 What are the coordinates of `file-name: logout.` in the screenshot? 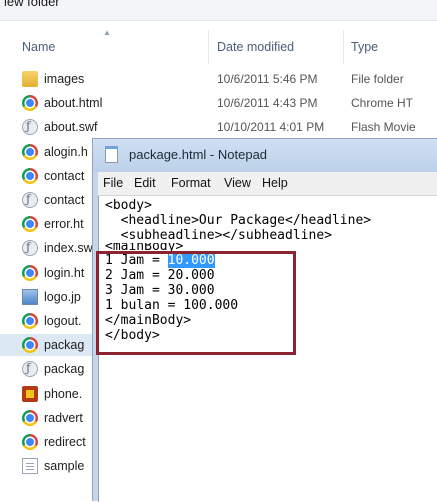 It's located at (63, 321).